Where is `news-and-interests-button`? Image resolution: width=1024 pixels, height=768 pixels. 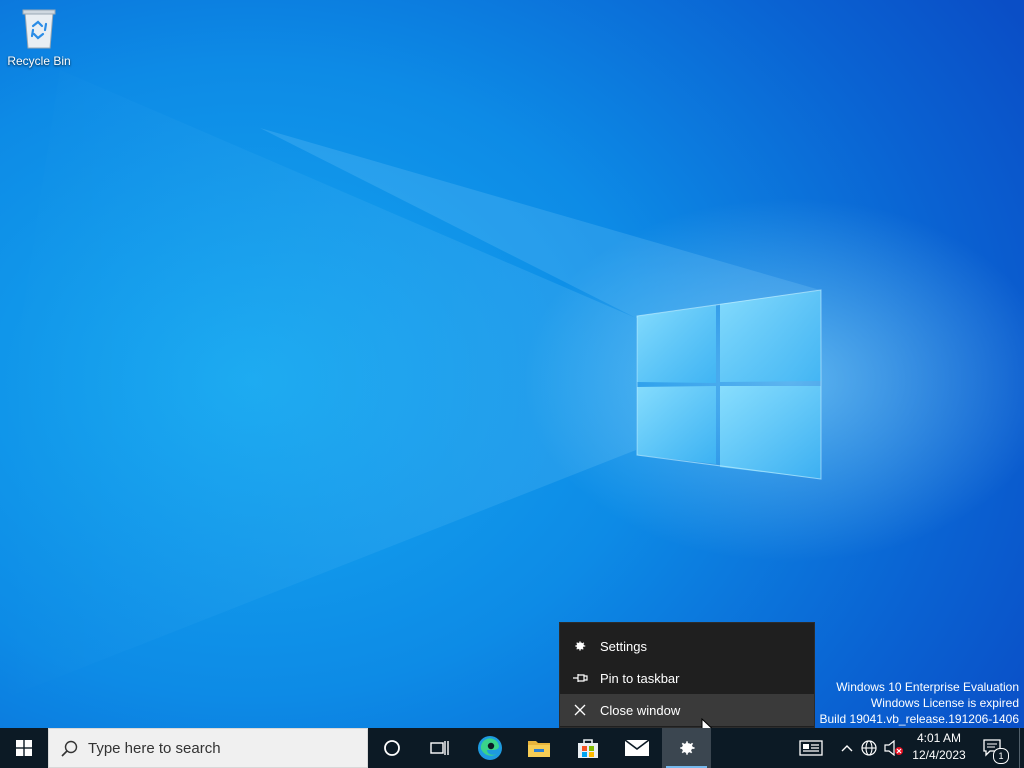 news-and-interests-button is located at coordinates (811, 748).